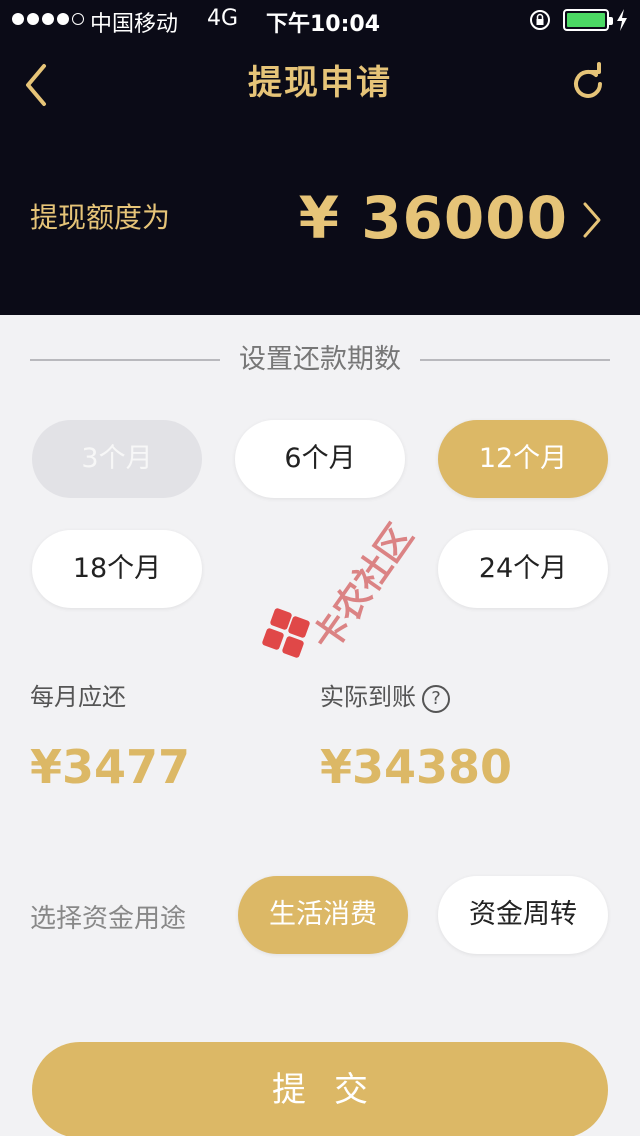 The image size is (640, 1136). What do you see at coordinates (320, 83) in the screenshot?
I see `page-title: 提现申请` at bounding box center [320, 83].